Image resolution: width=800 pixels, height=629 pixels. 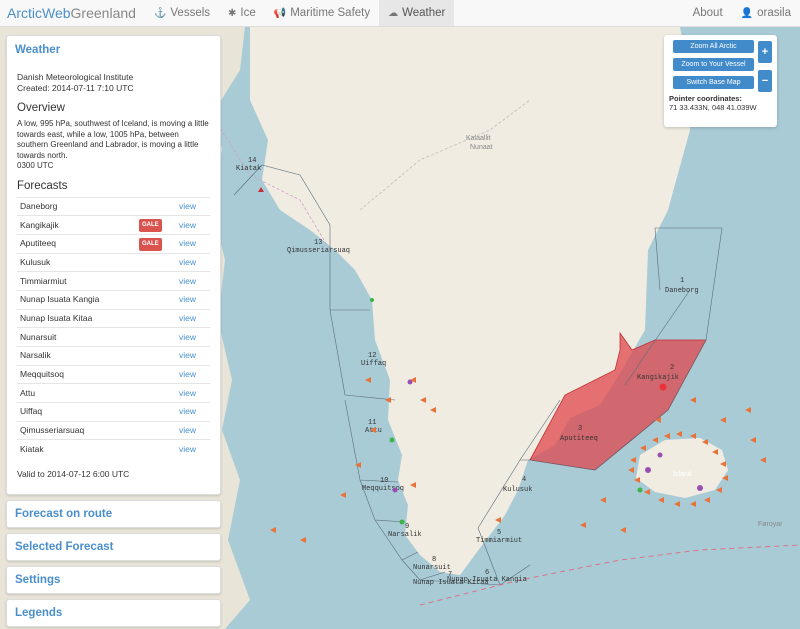 I want to click on legends-title: Legends, so click(x=113, y=613).